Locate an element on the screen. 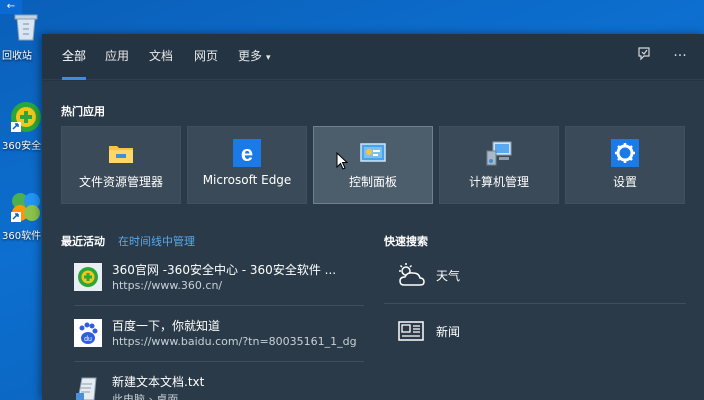 The image size is (704, 400). more-options-icon: ··· is located at coordinates (680, 56).